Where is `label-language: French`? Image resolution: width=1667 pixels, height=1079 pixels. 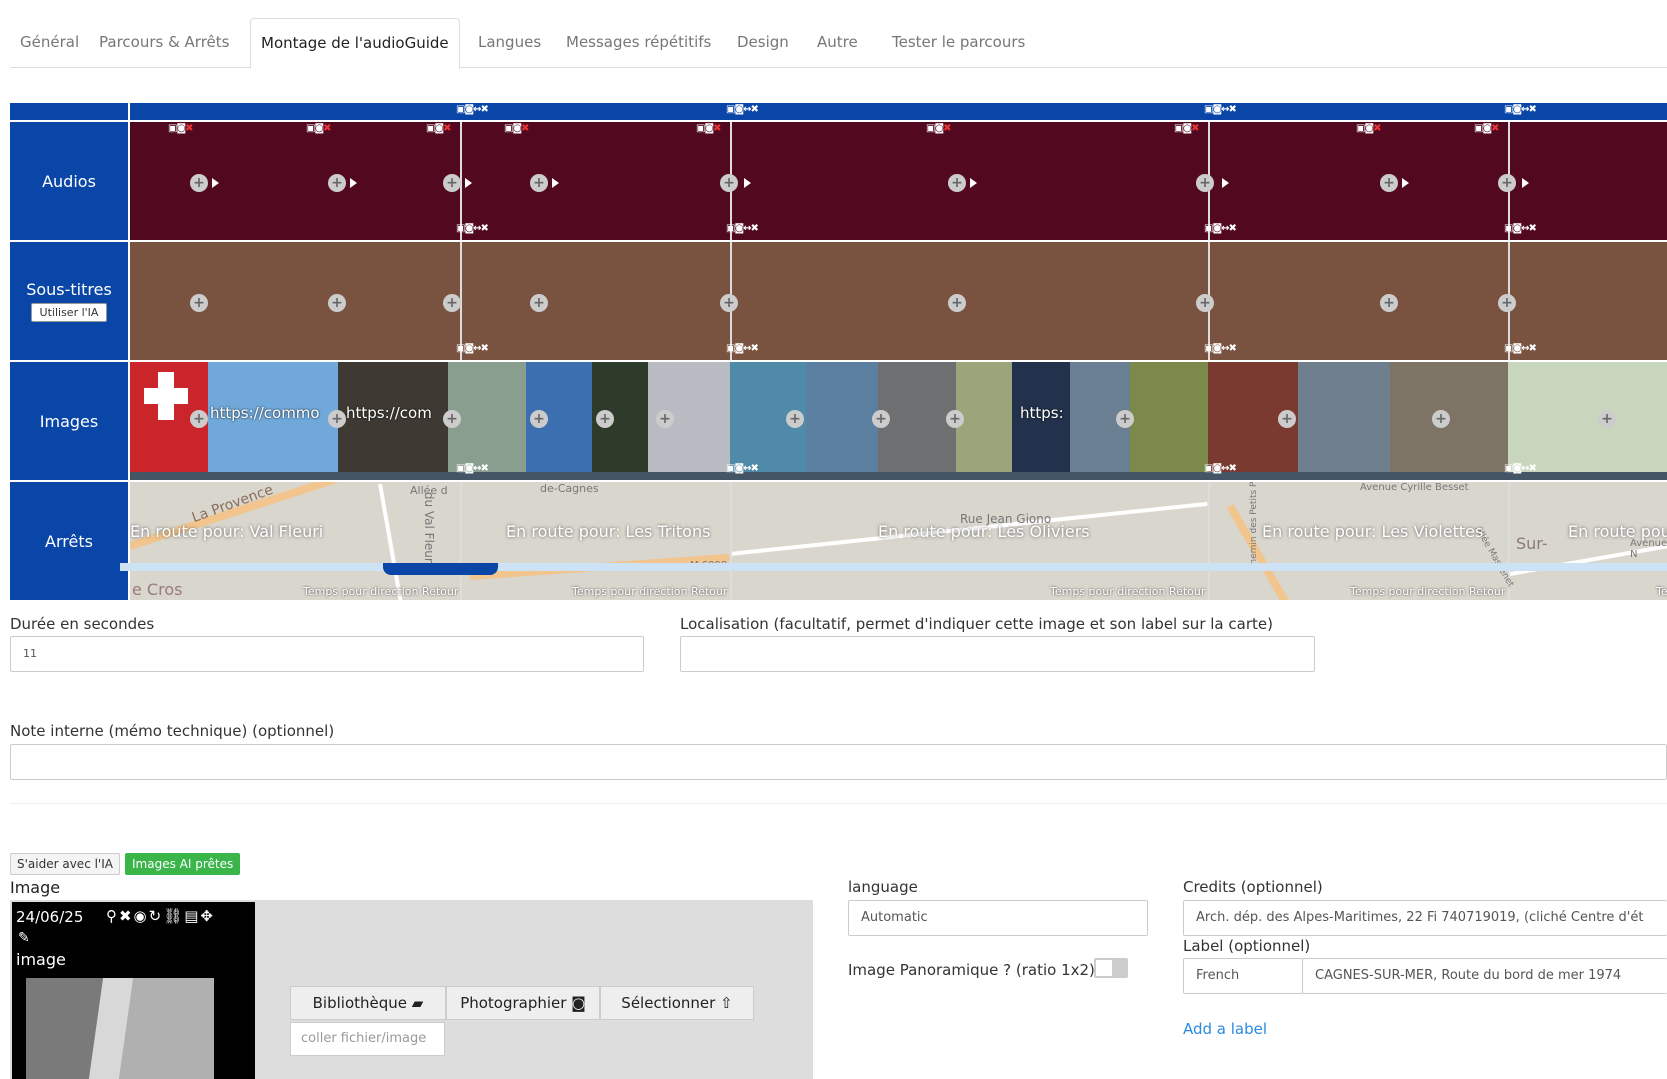
label-language: French is located at coordinates (1243, 976).